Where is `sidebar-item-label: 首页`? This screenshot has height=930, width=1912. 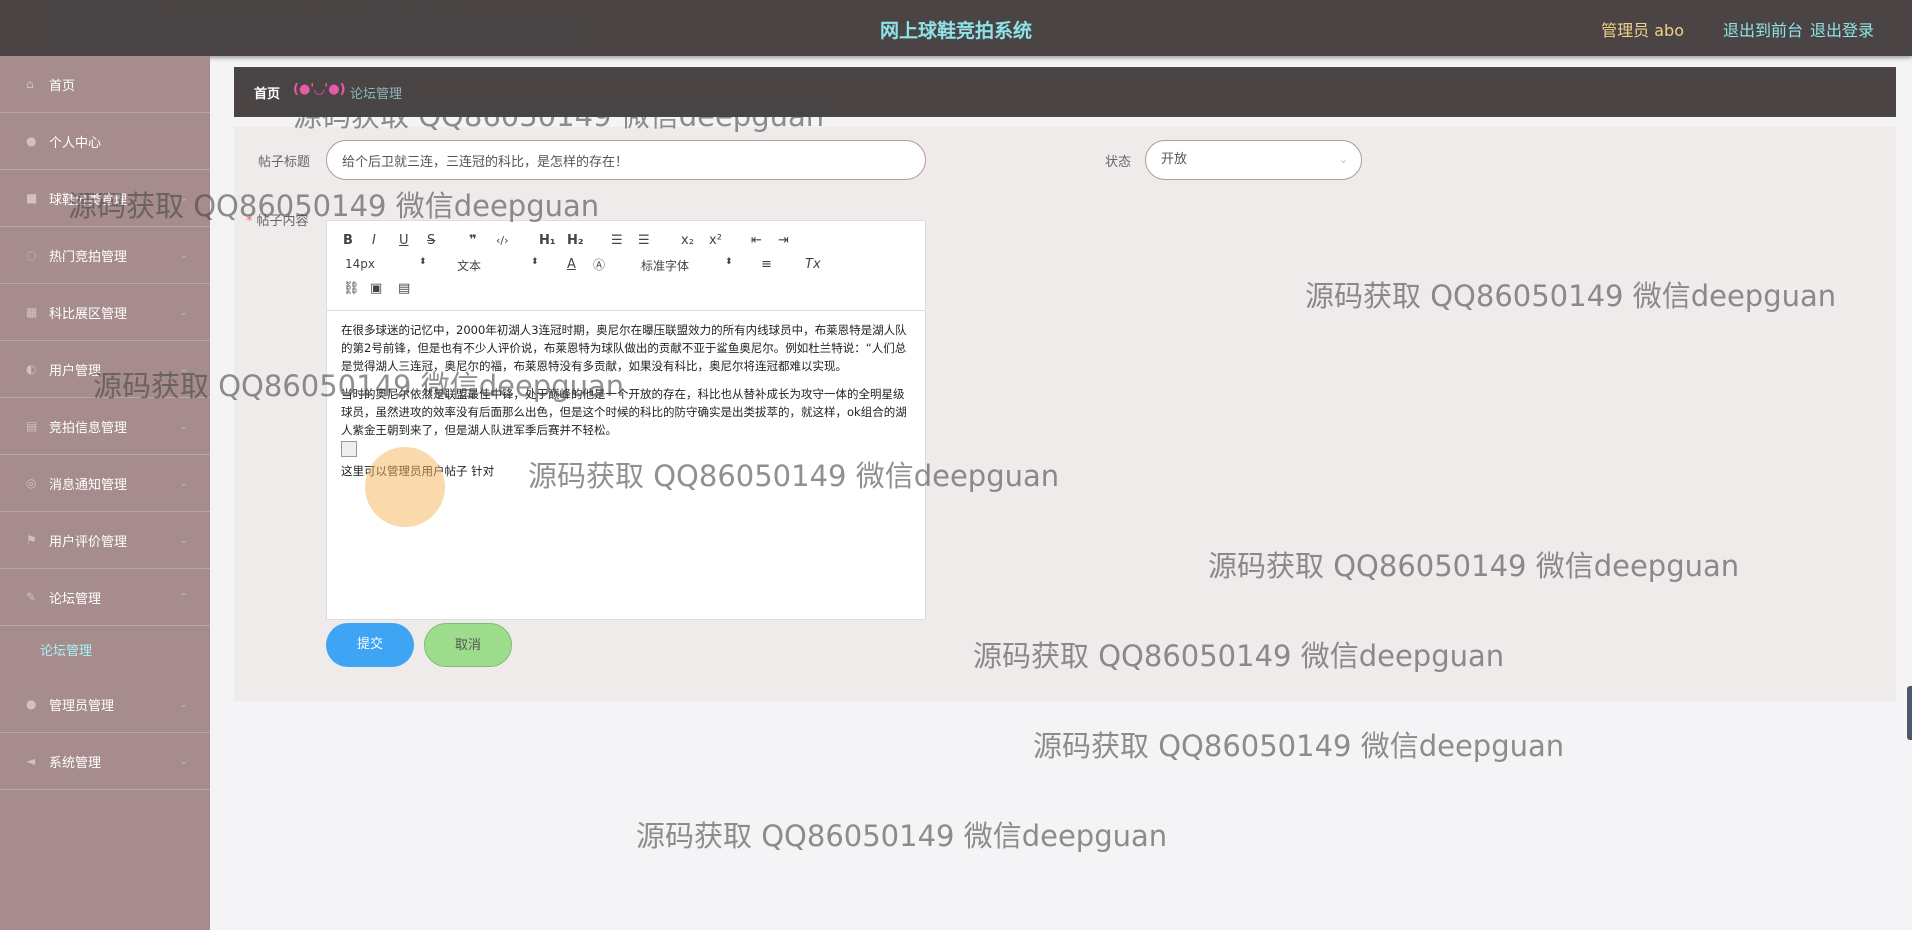
sidebar-item-label: 首页 is located at coordinates (62, 86).